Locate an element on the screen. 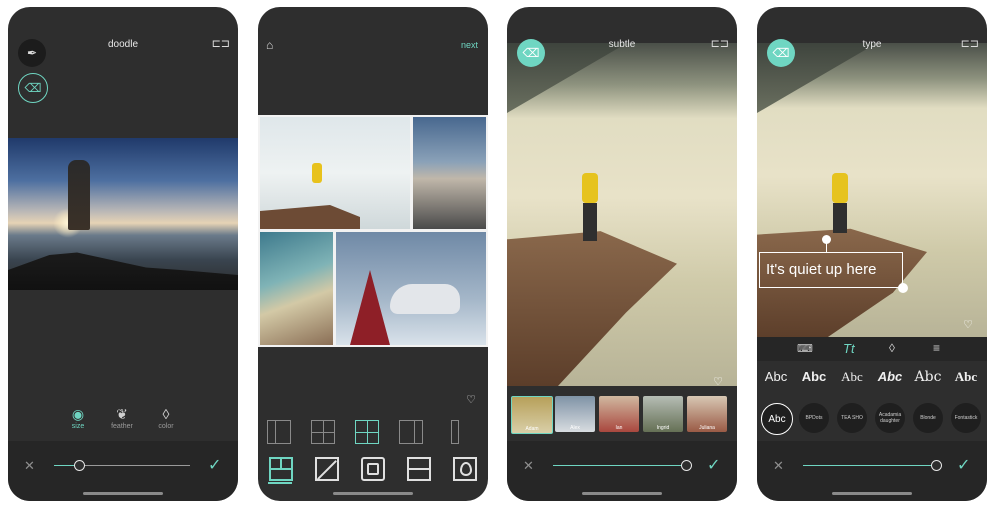 Image resolution: width=1001 pixels, height=507 pixels. filter-thumb: Juliana is located at coordinates (707, 414).